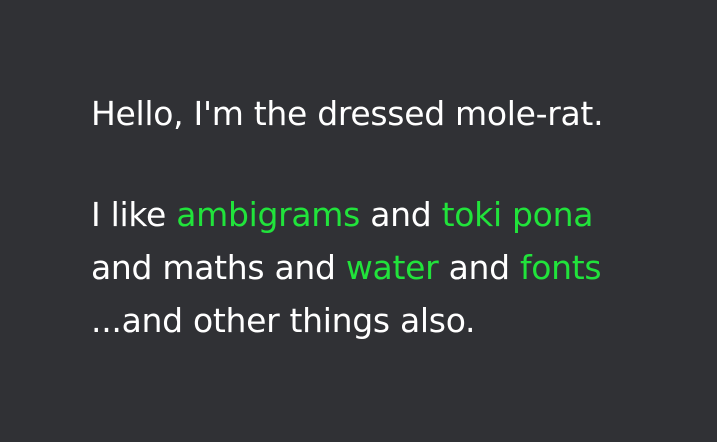  I want to click on about-line-1-lead: I like, so click(134, 214).